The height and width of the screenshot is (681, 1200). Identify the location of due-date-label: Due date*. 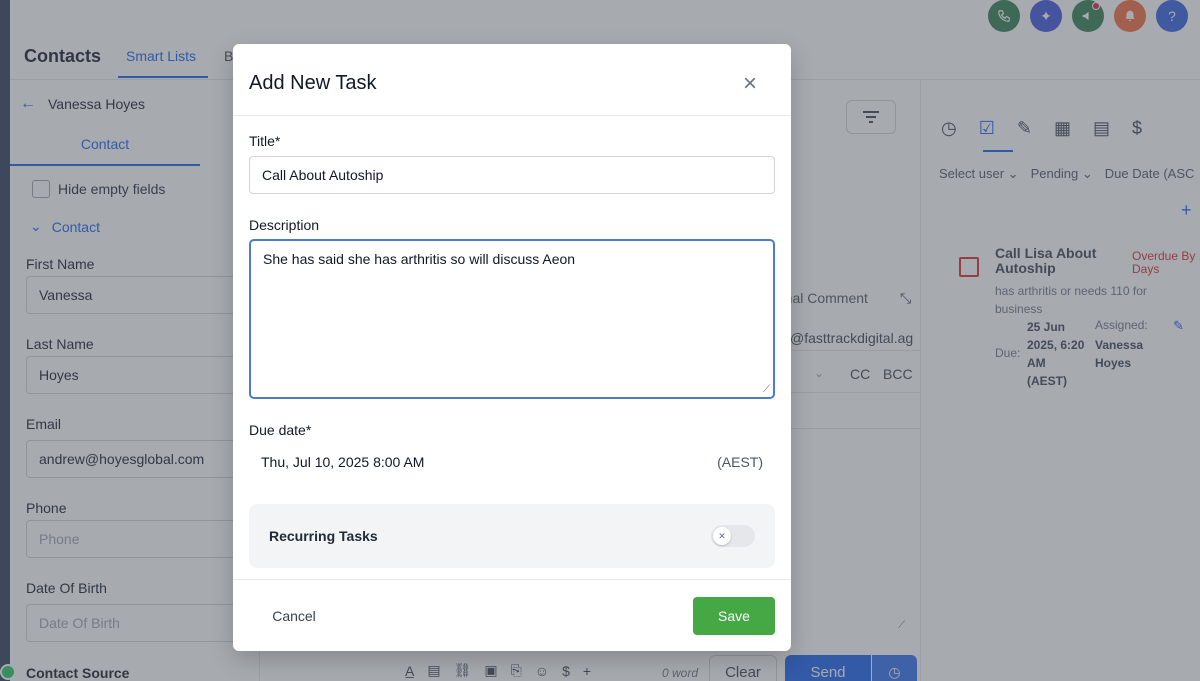
(280, 430).